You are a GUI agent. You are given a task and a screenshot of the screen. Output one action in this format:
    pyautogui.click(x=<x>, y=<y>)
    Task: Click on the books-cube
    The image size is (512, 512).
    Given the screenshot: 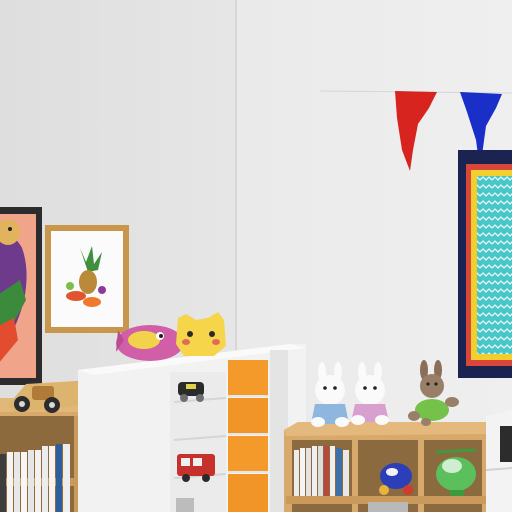 What is the action you would take?
    pyautogui.click(x=321, y=471)
    